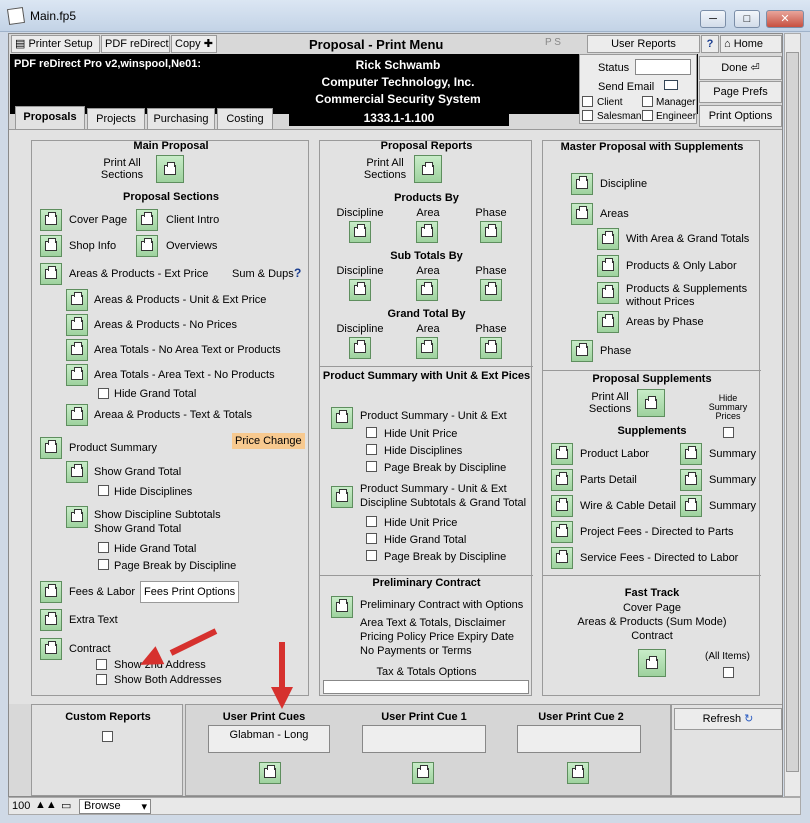  Describe the element at coordinates (587, 115) in the screenshot. I see `salesman-checkbox` at that location.